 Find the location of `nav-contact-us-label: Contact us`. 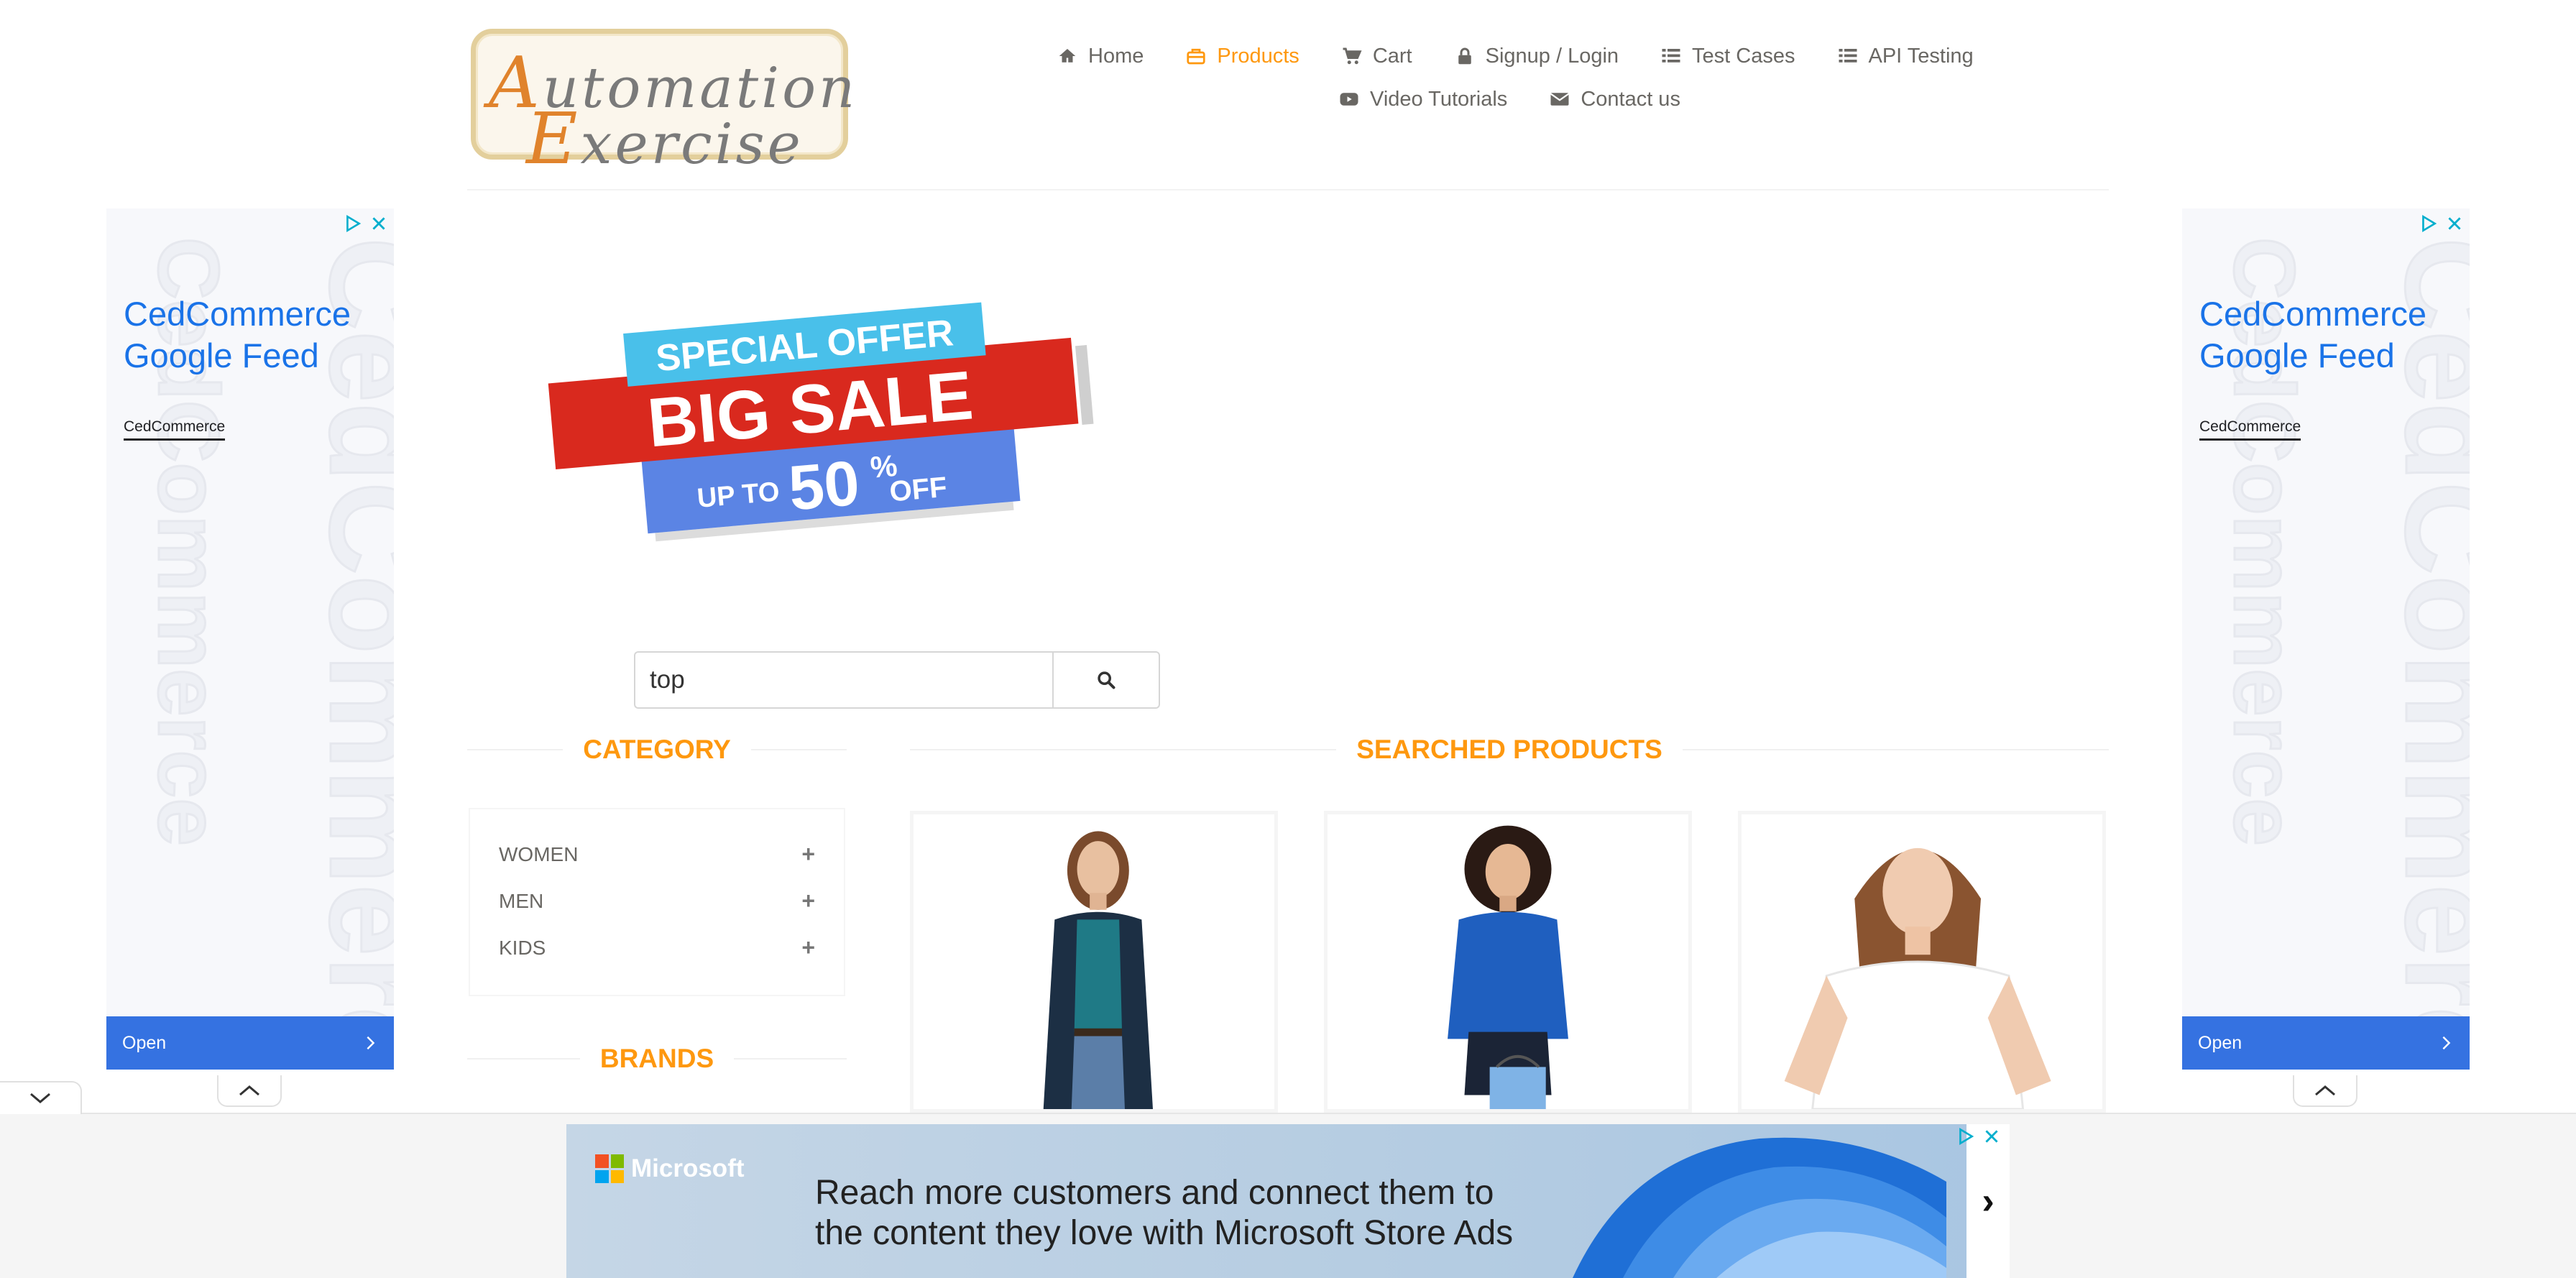

nav-contact-us-label: Contact us is located at coordinates (1630, 99).